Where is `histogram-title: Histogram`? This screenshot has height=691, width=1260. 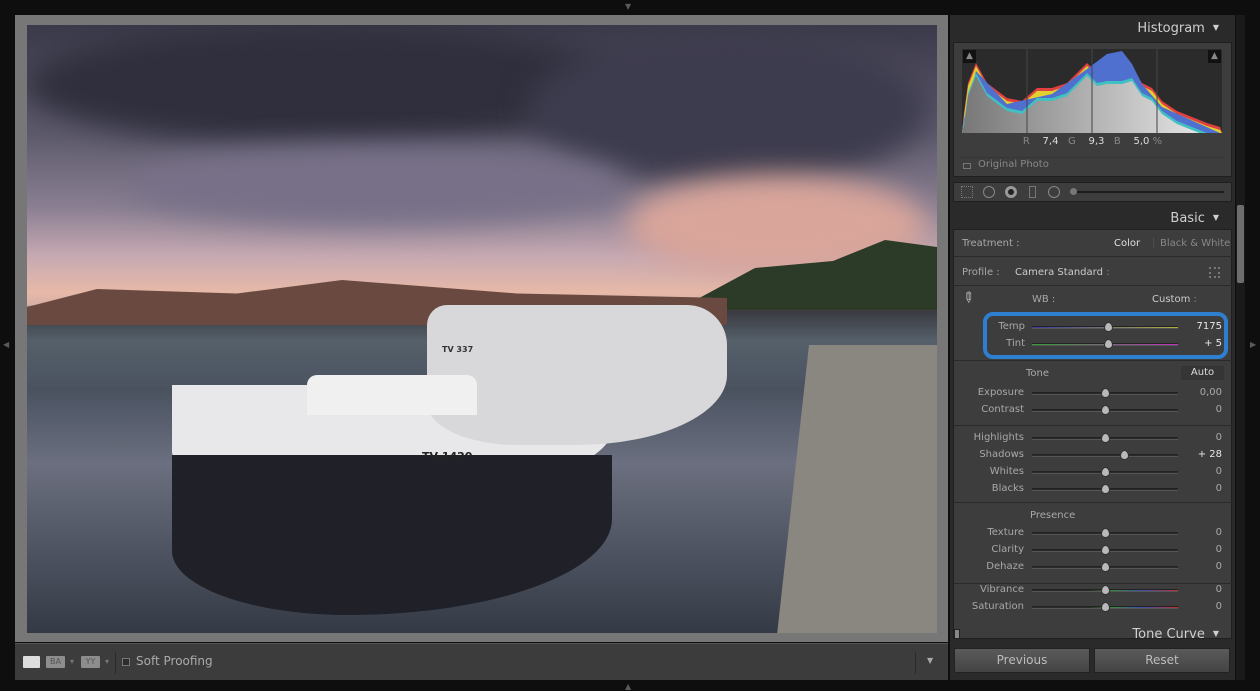
histogram-title: Histogram is located at coordinates (1171, 28).